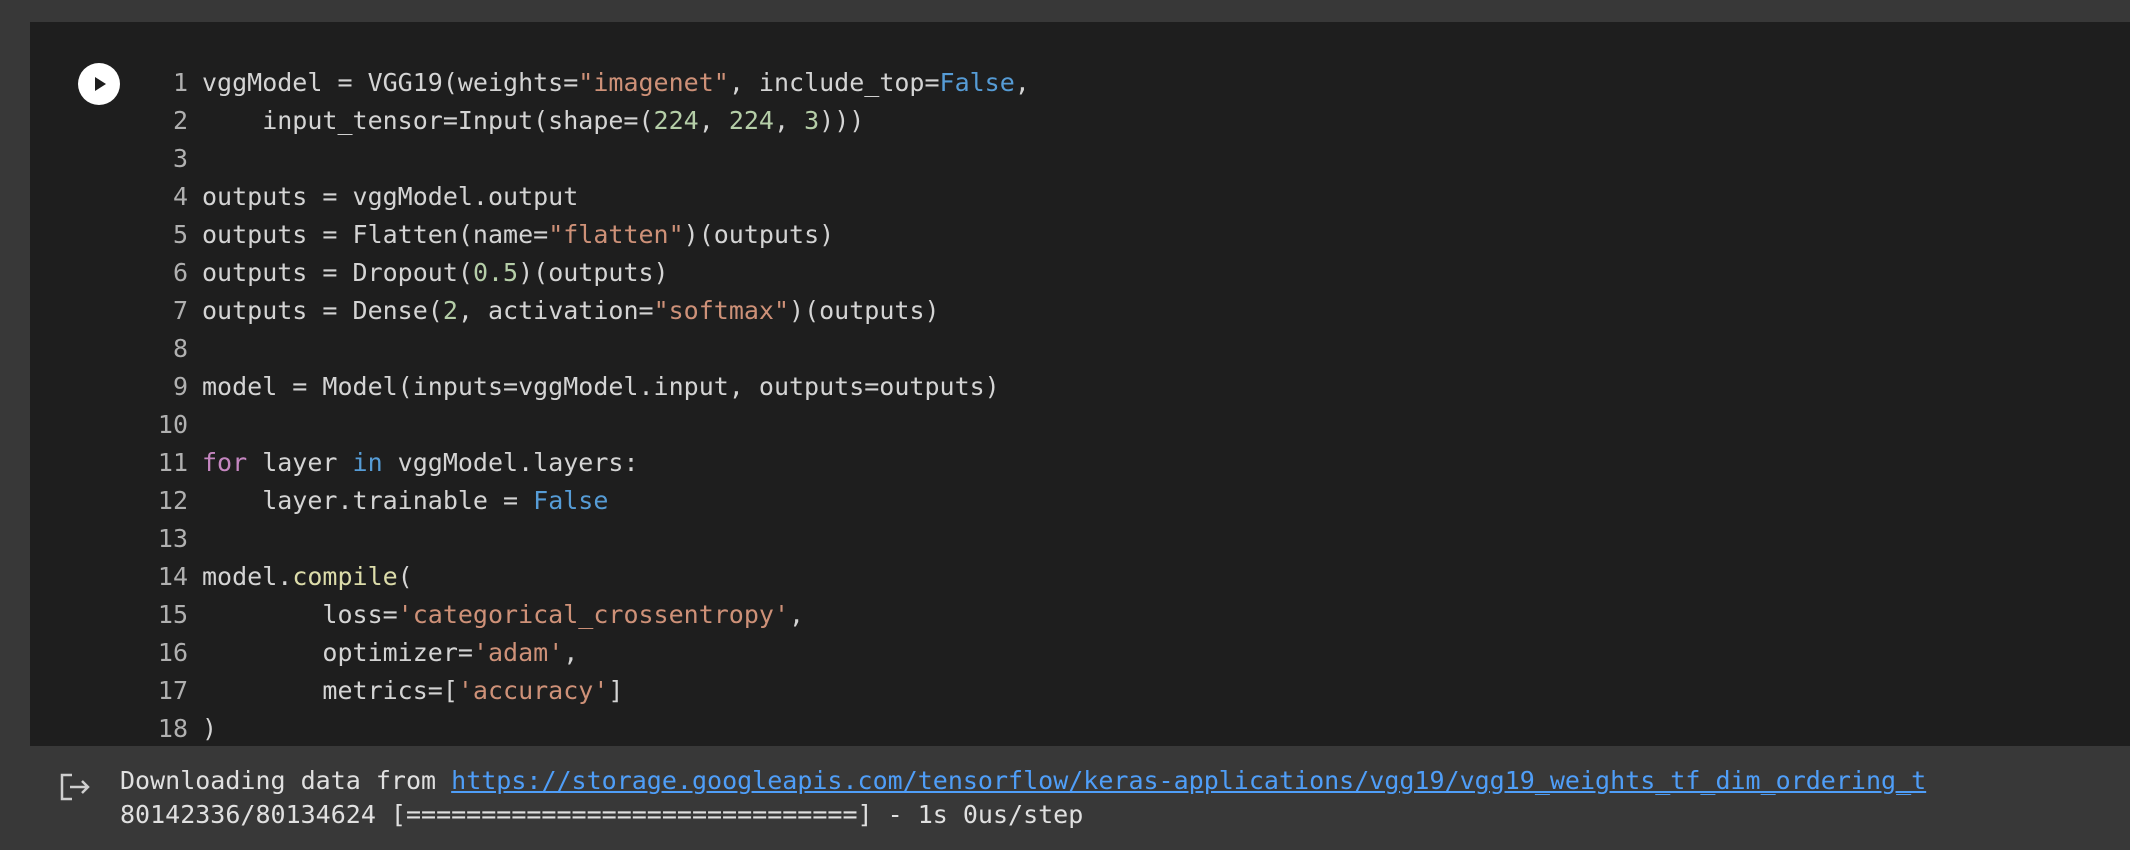 The height and width of the screenshot is (850, 2130). I want to click on line-number: 16, so click(172, 652).